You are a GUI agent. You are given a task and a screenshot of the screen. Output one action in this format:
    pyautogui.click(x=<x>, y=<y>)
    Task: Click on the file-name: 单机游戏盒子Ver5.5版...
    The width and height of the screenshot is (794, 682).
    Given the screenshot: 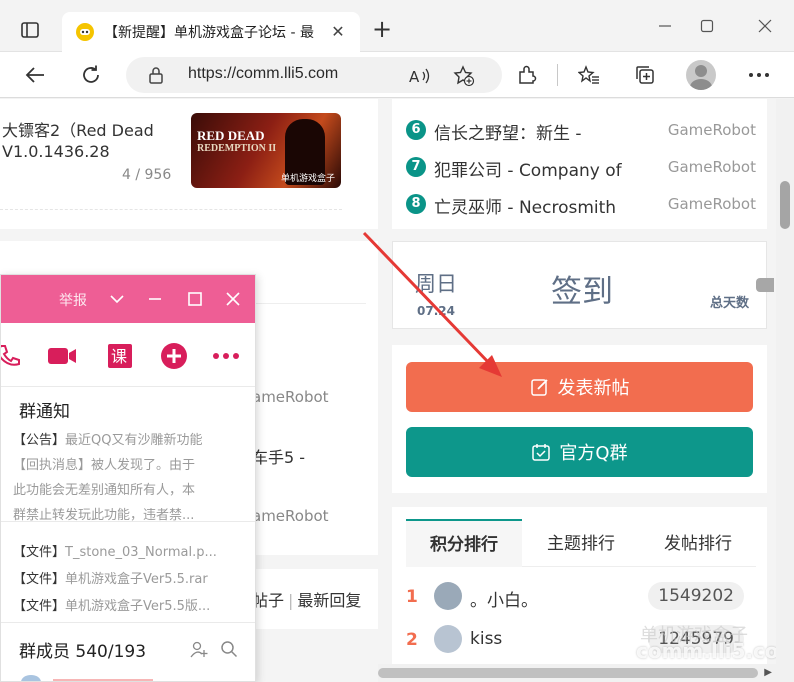 What is the action you would take?
    pyautogui.click(x=138, y=606)
    